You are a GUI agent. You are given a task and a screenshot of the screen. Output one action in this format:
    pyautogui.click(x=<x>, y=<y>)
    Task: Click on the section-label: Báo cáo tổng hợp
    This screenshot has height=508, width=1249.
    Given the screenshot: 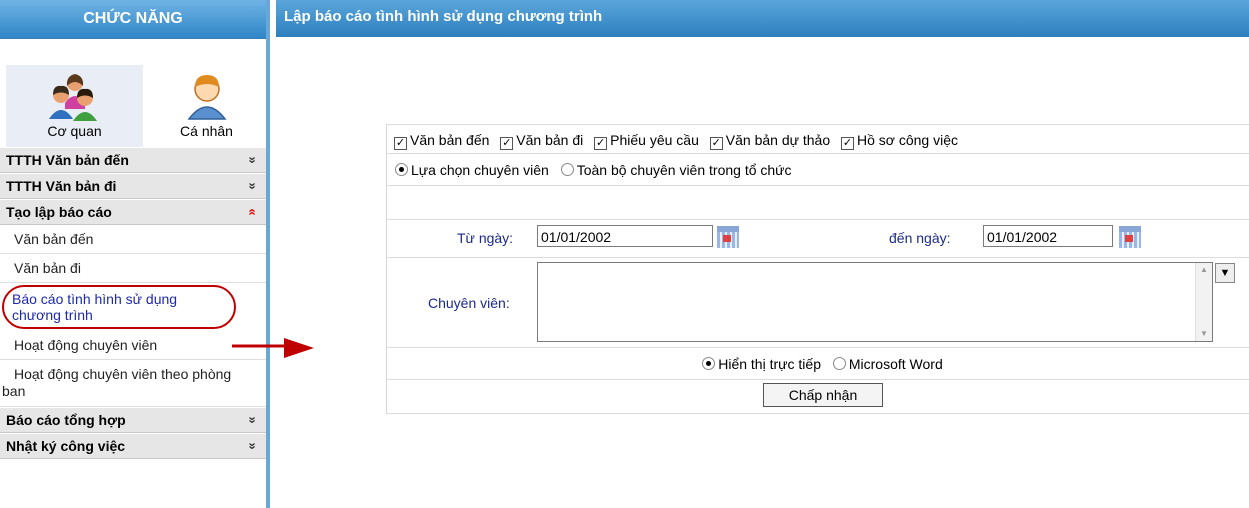 What is the action you would take?
    pyautogui.click(x=66, y=420)
    